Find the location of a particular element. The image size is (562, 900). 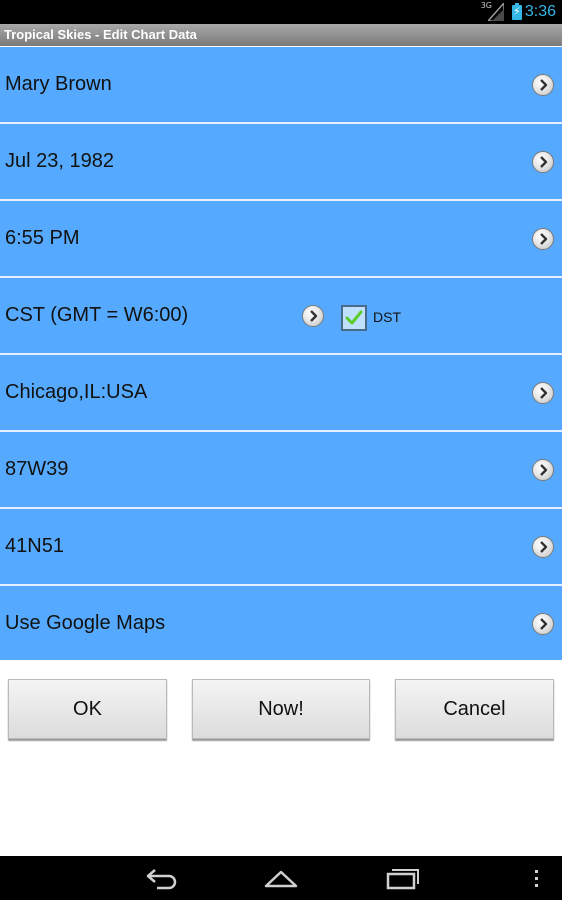

status-bar: 3G ⚡ 3:36 is located at coordinates (281, 12).